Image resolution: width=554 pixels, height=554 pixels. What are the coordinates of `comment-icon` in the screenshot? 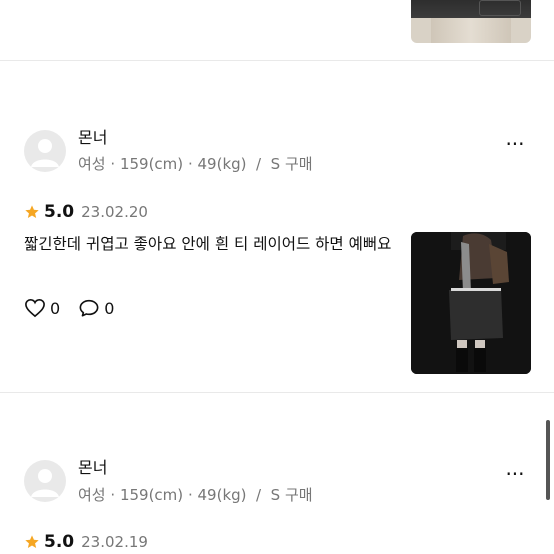 It's located at (89, 308).